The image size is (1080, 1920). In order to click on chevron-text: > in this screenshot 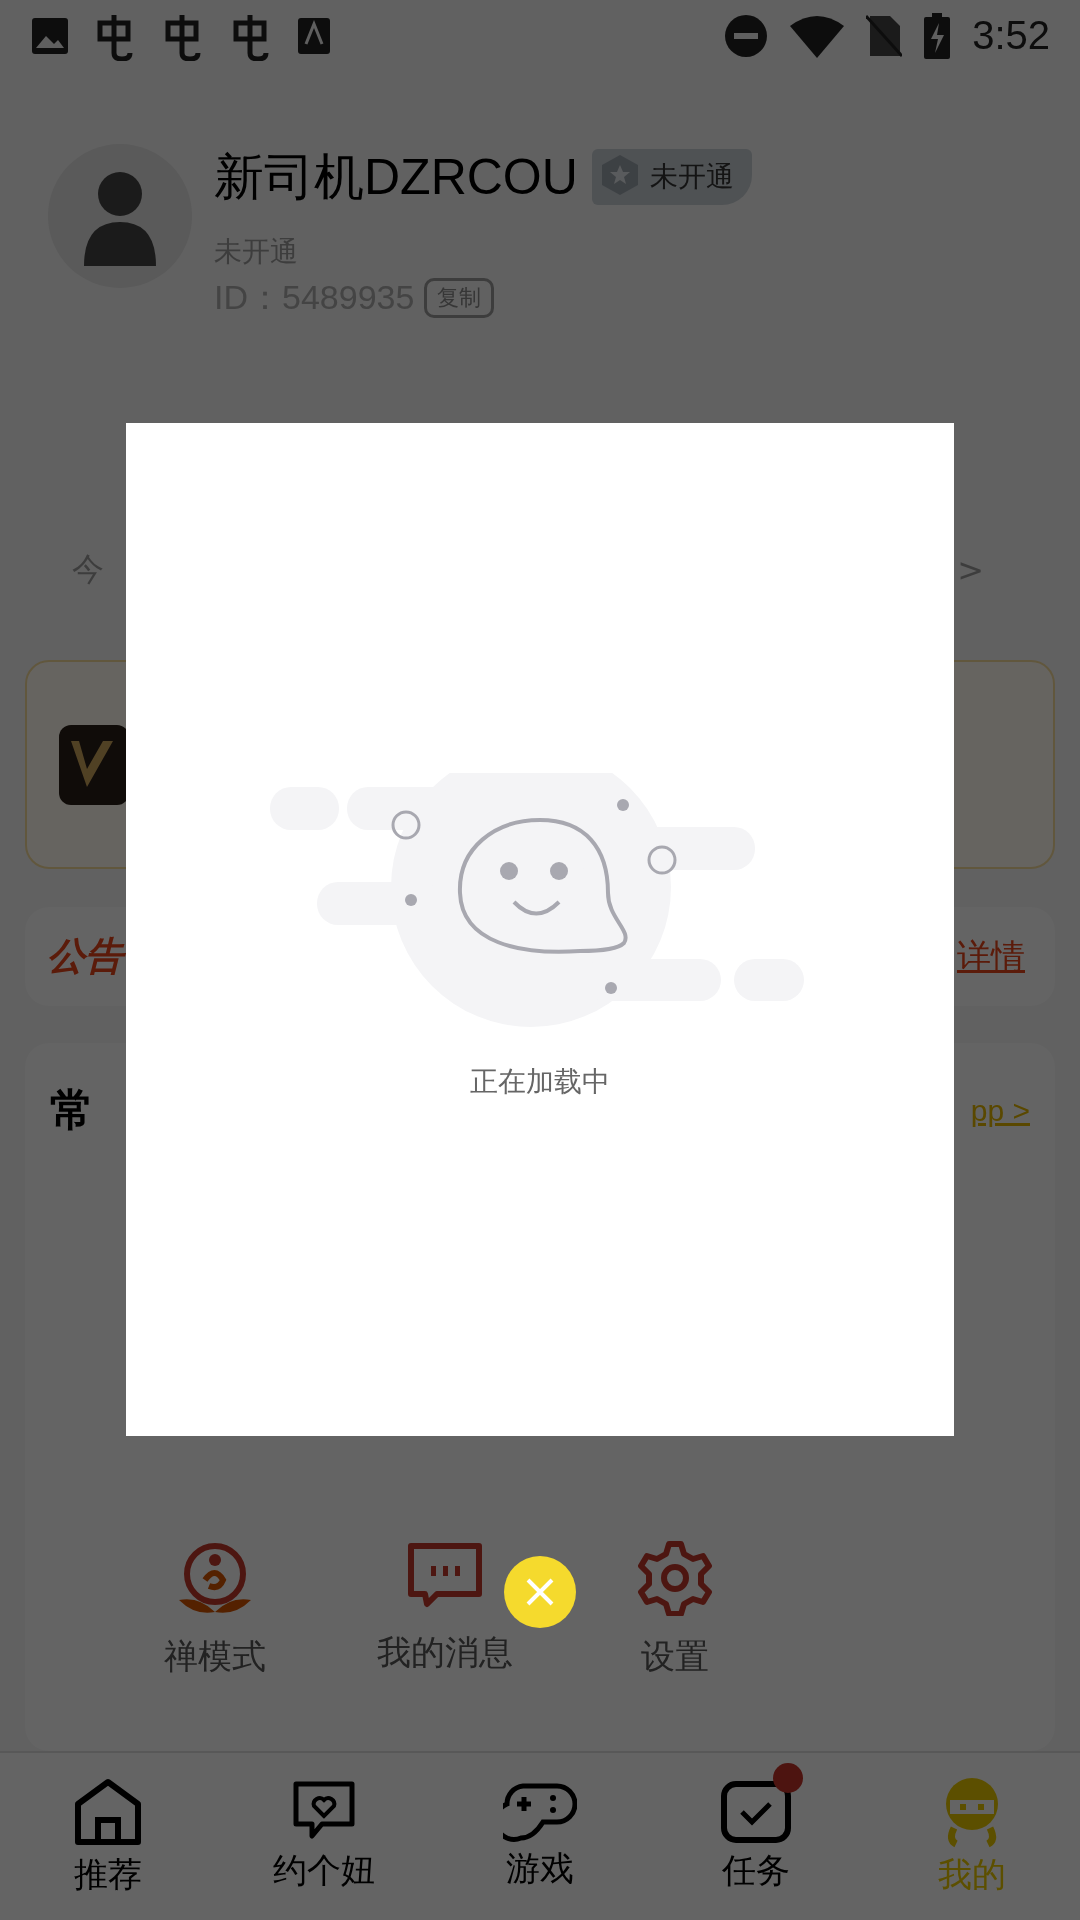, I will do `click(970, 570)`.